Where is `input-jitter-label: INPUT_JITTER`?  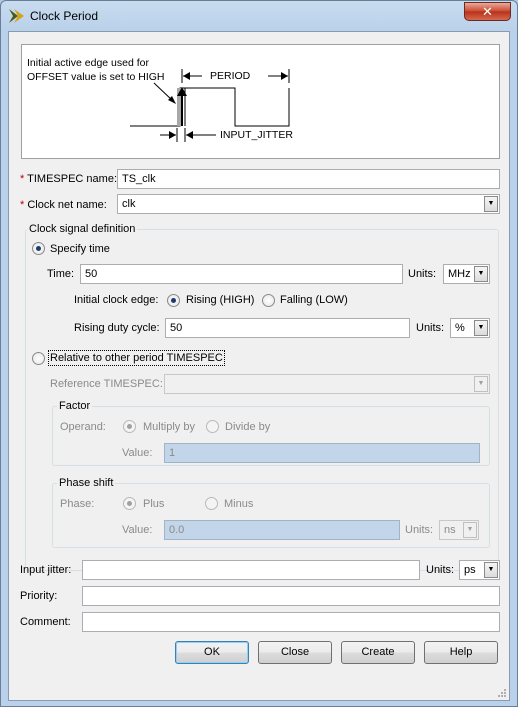 input-jitter-label: INPUT_JITTER is located at coordinates (256, 135).